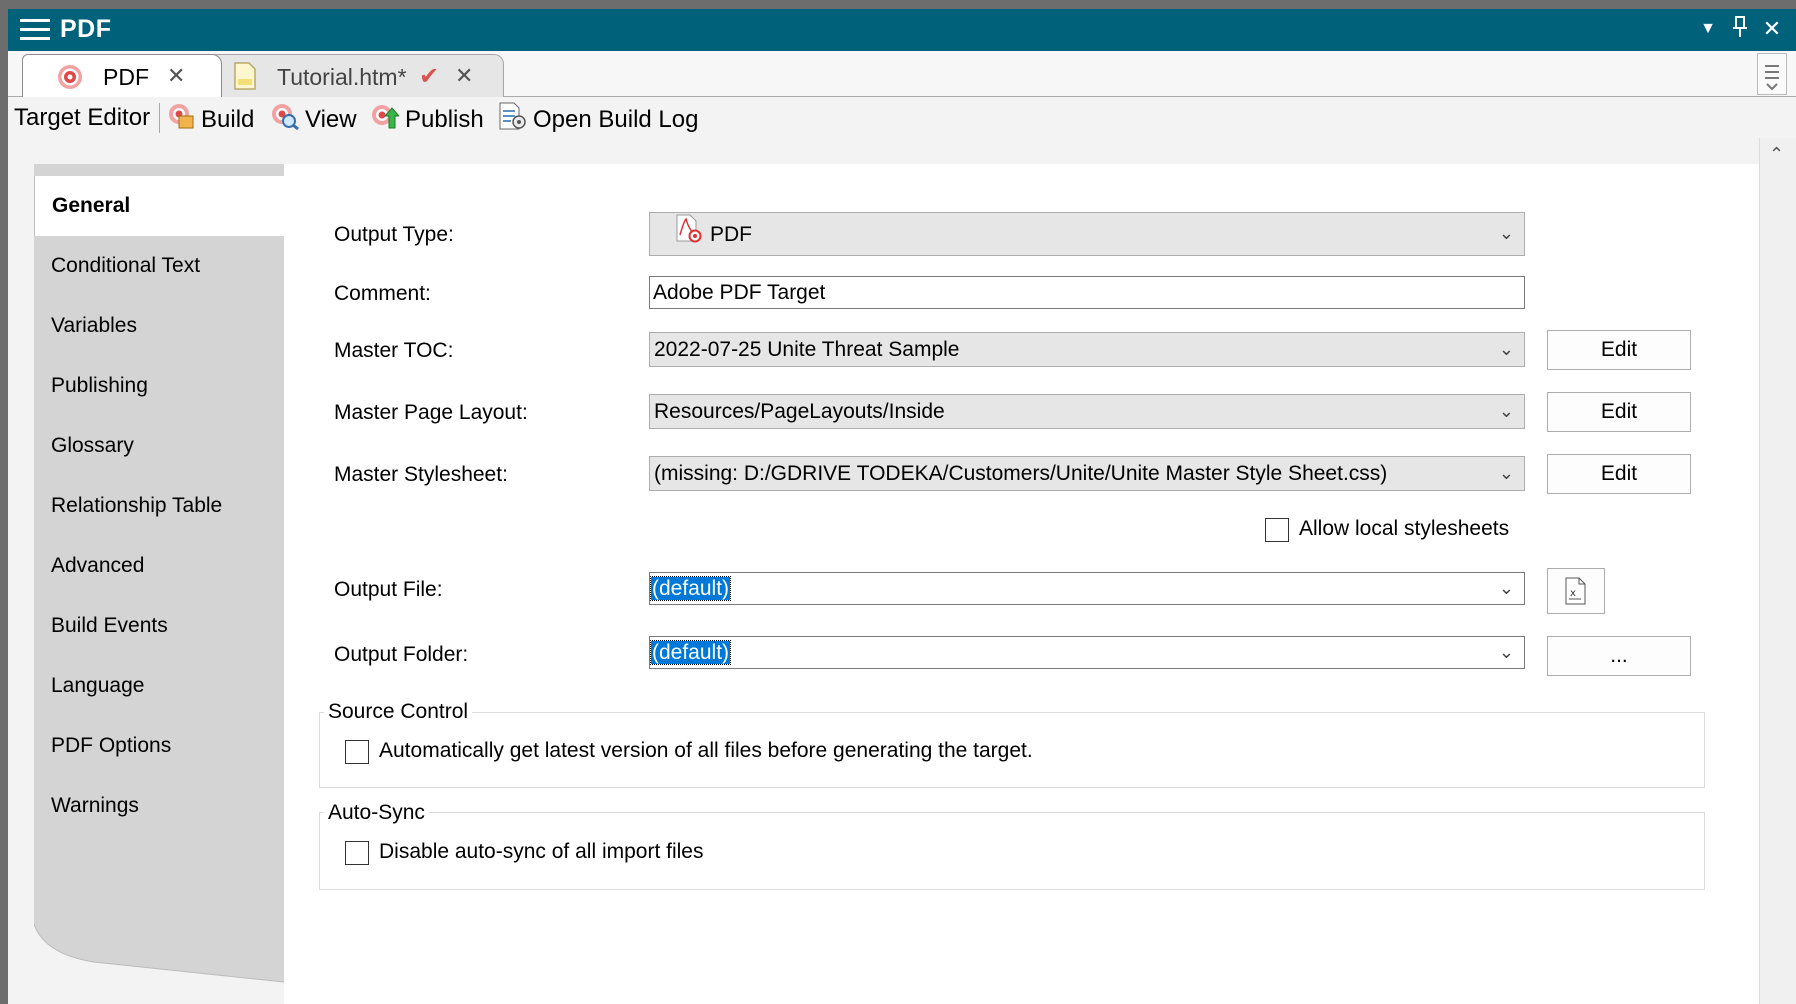 This screenshot has height=1004, width=1796. I want to click on view-button: View, so click(313, 118).